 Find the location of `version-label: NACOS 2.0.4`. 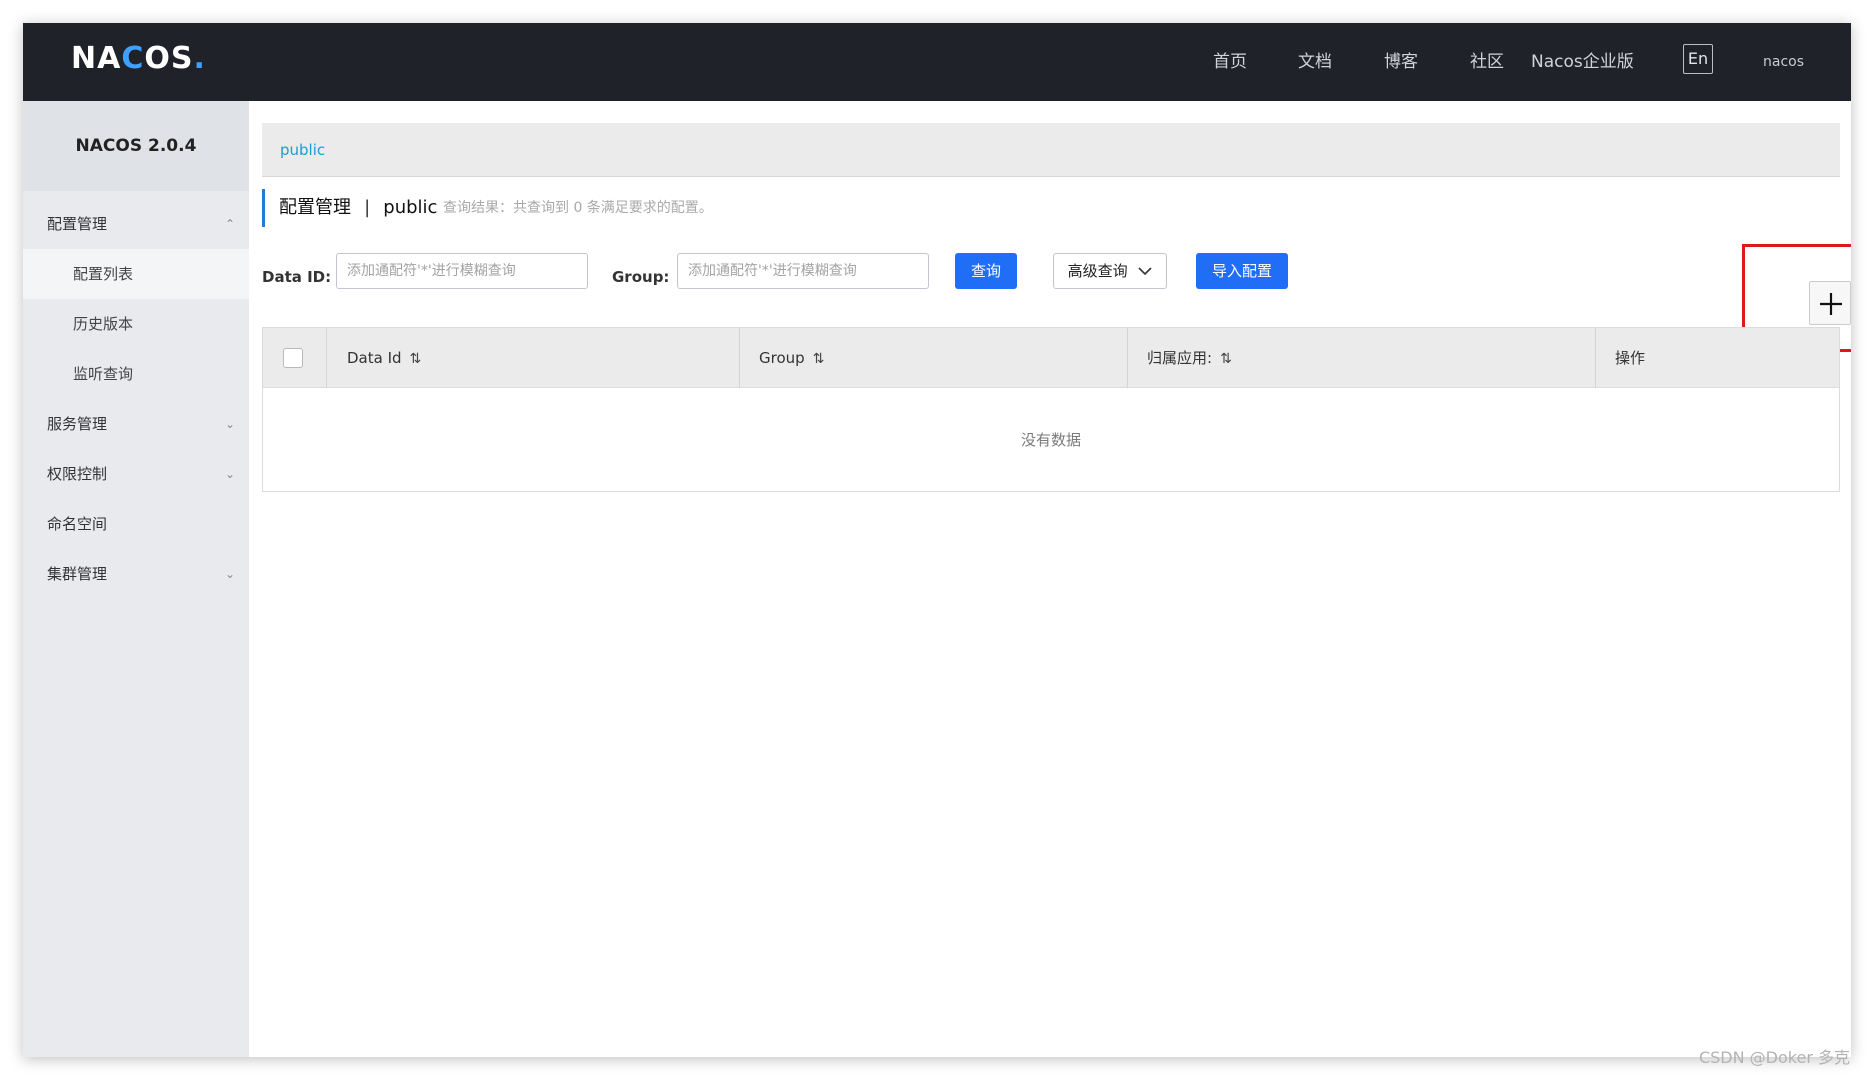

version-label: NACOS 2.0.4 is located at coordinates (136, 146).